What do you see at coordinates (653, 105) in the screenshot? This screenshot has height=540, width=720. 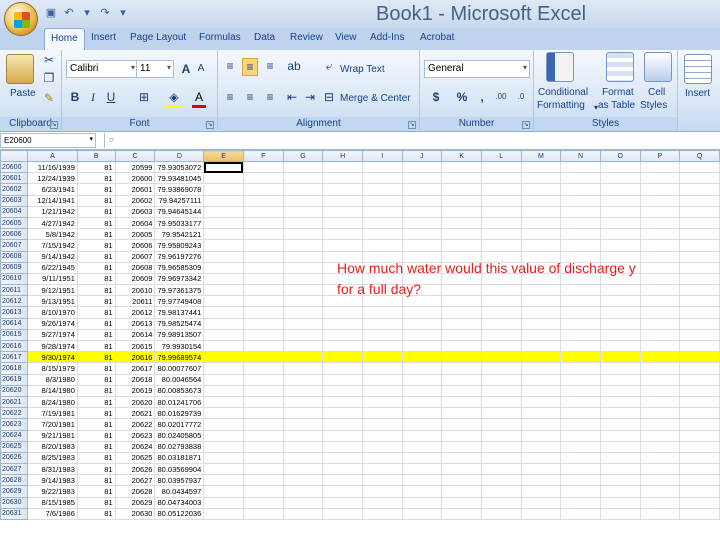 I see `cell-styles-label-2: Styles` at bounding box center [653, 105].